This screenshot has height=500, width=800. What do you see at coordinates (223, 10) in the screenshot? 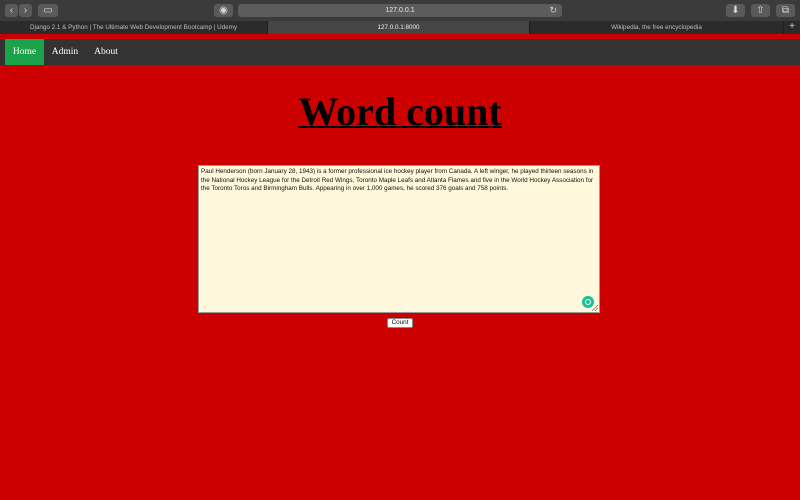
I see `privacy-icon: ◉` at bounding box center [223, 10].